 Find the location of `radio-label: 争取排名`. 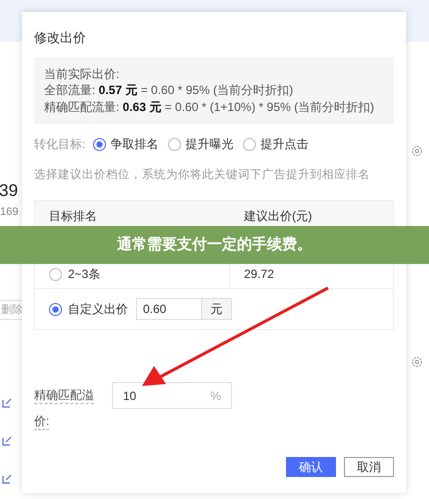

radio-label: 争取排名 is located at coordinates (134, 144).